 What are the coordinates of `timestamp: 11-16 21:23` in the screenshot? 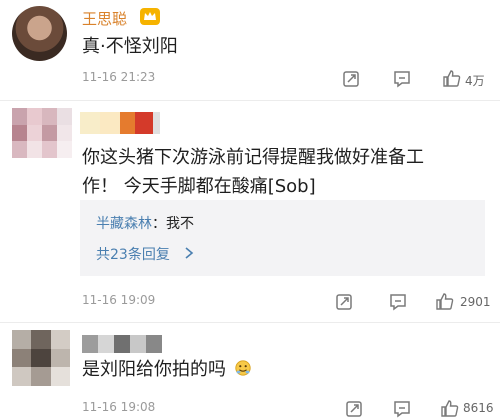 It's located at (119, 77).